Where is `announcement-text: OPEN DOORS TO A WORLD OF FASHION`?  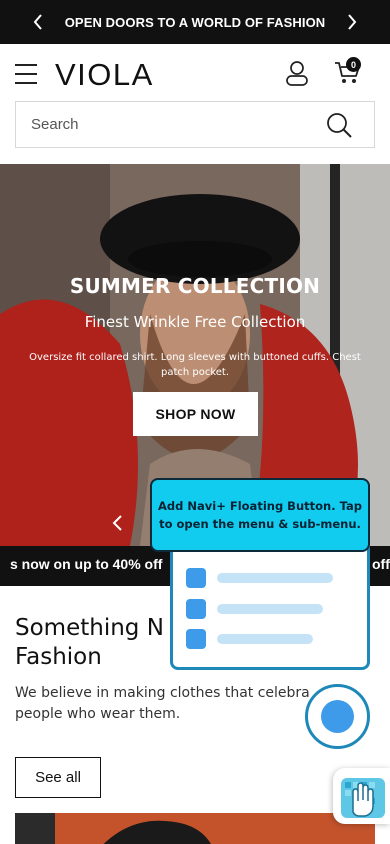 announcement-text: OPEN DOORS TO A WORLD OF FASHION is located at coordinates (195, 22).